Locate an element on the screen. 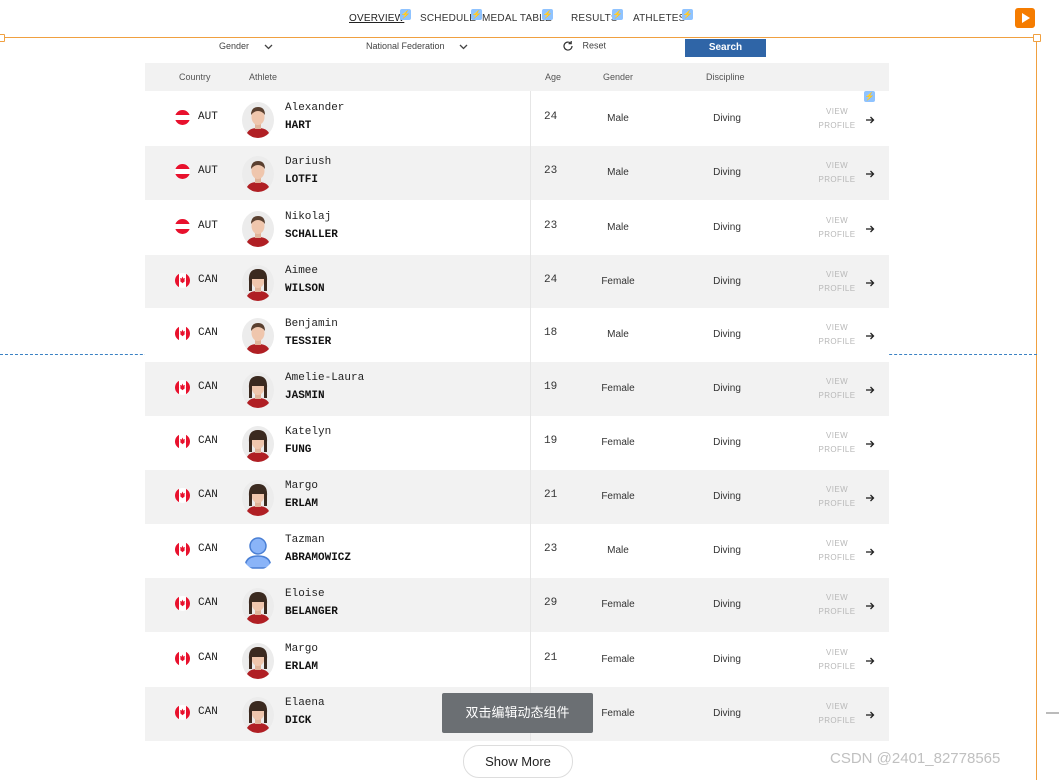 The image size is (1059, 780). selection-border-right is located at coordinates (1036, 408).